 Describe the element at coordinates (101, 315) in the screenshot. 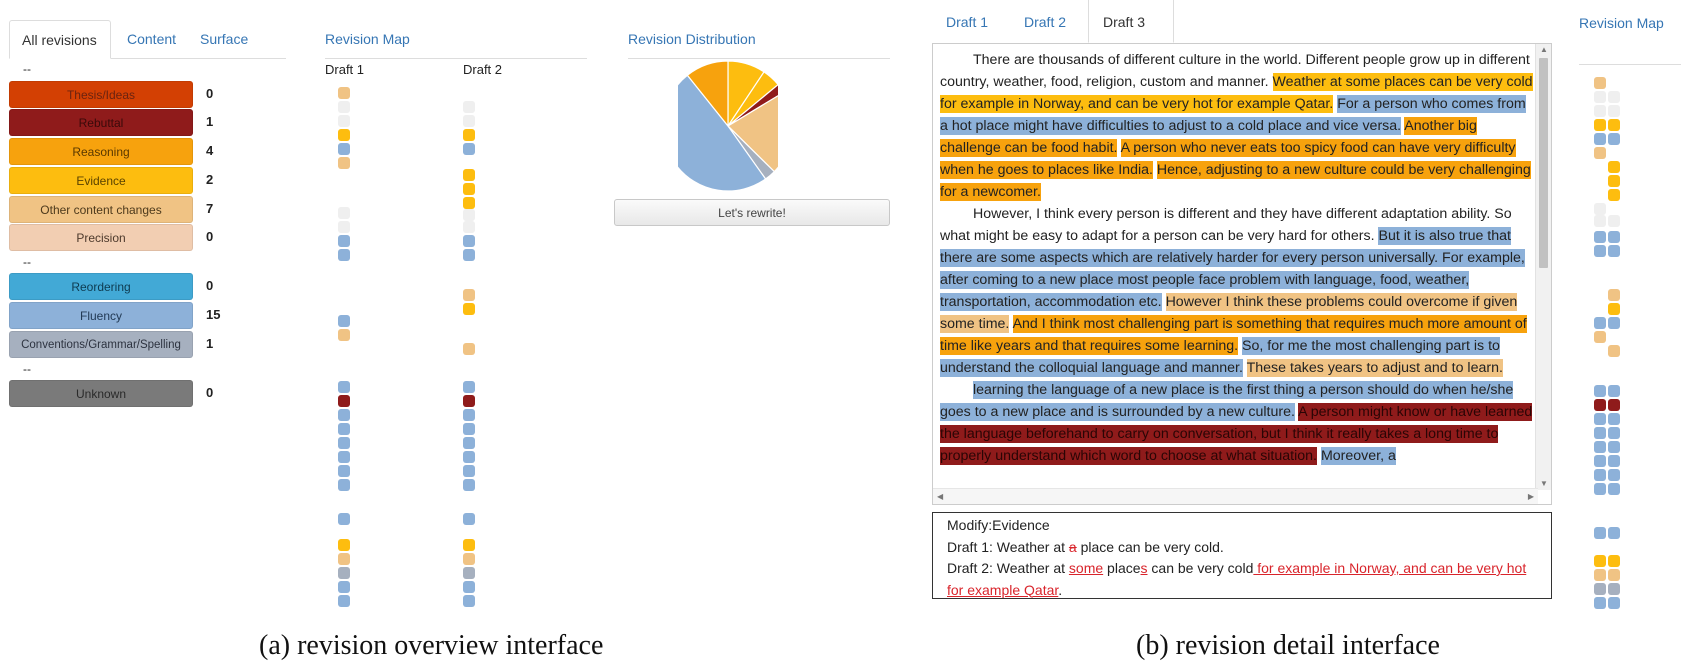

I see `category-fluency: Fluency` at that location.